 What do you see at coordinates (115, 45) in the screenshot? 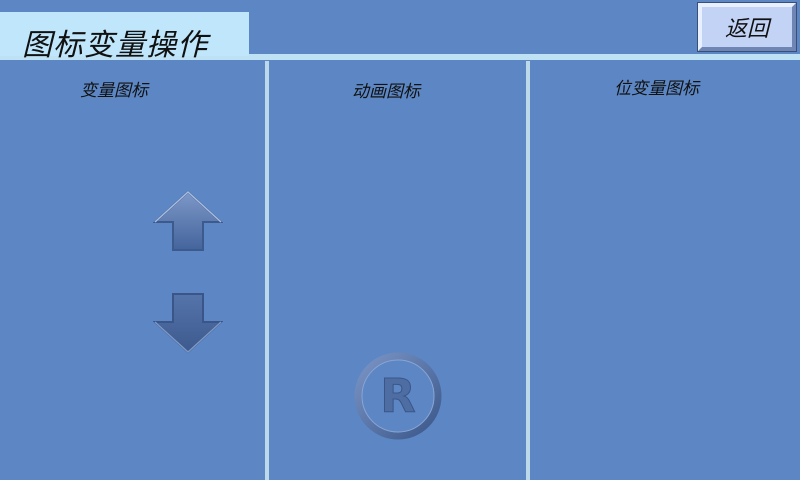
I see `page-title: 图标变量操作` at bounding box center [115, 45].